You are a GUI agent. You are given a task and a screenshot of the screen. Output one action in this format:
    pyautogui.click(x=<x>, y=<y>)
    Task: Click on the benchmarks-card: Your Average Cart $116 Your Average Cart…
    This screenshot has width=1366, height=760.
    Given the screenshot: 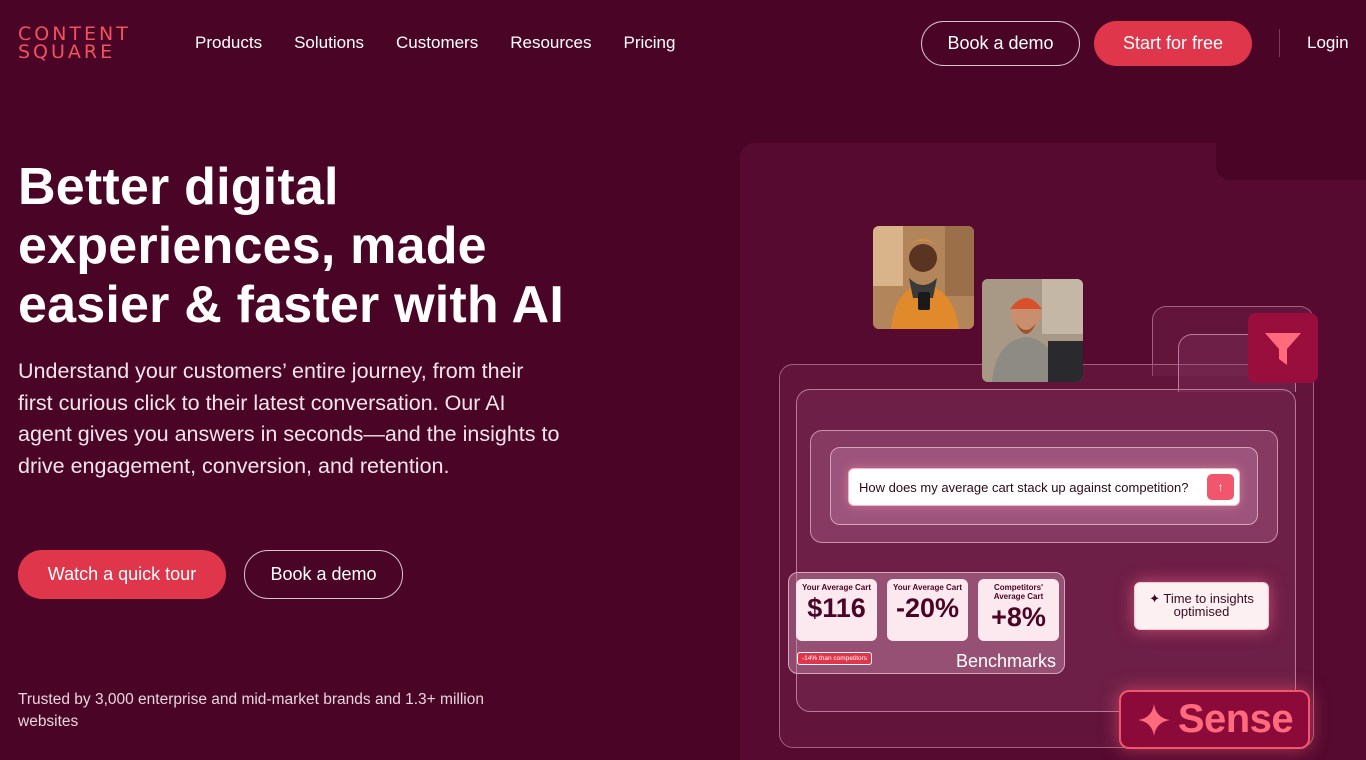 What is the action you would take?
    pyautogui.click(x=926, y=623)
    